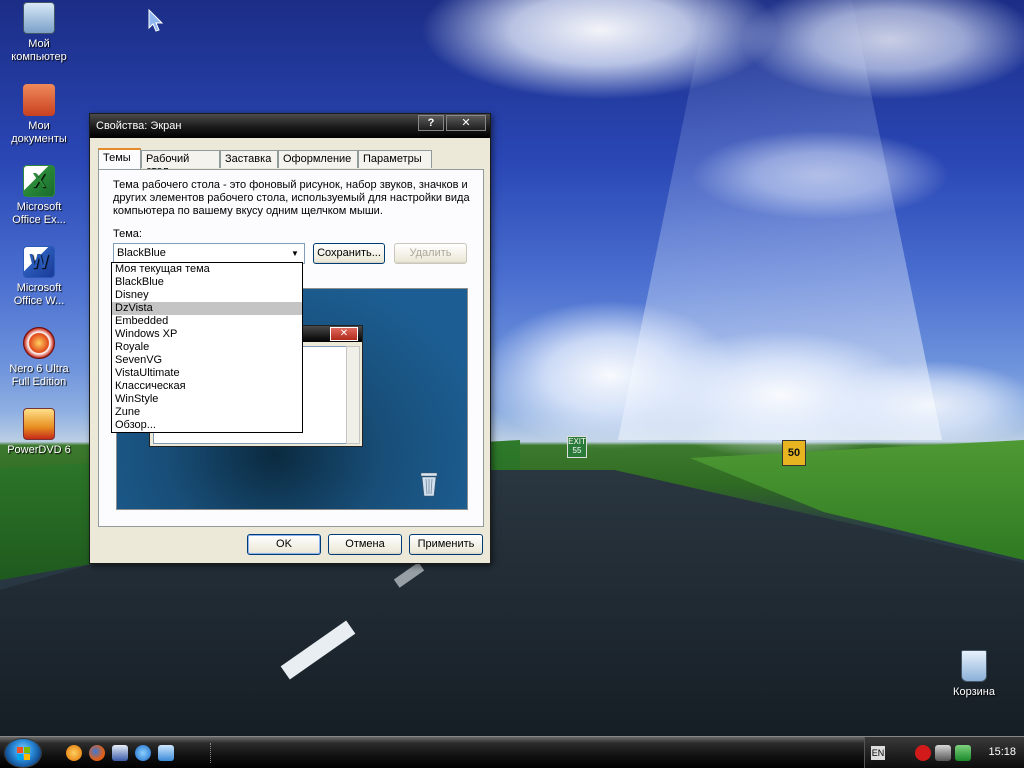 This screenshot has width=1024, height=768. Describe the element at coordinates (39, 18) in the screenshot. I see `computer-icon` at that location.